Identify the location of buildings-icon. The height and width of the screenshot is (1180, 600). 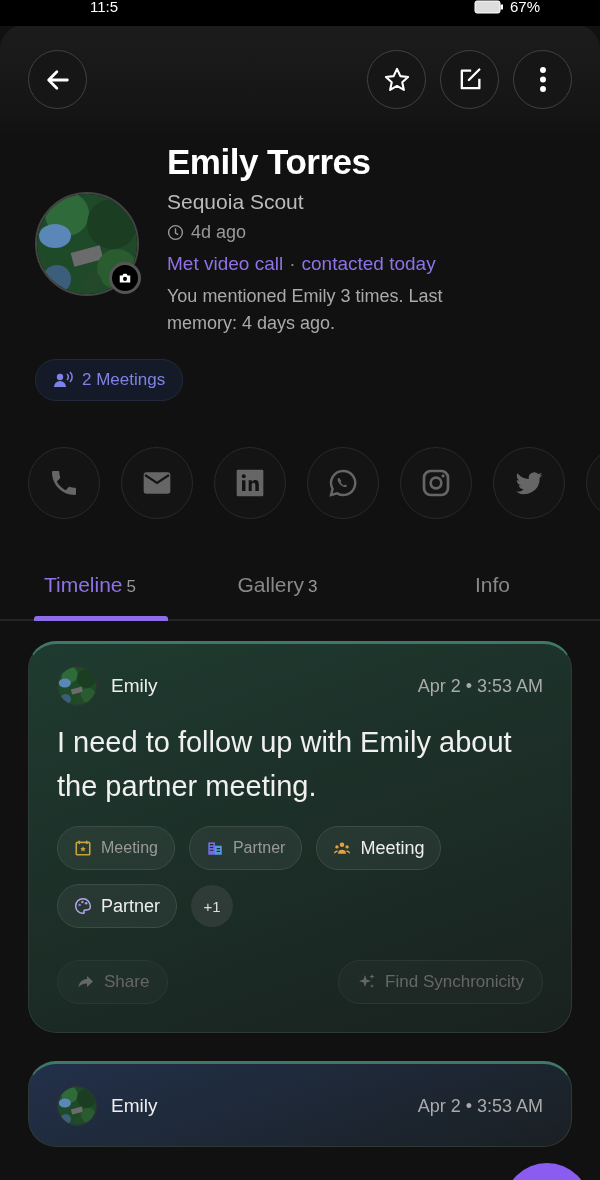
(214, 848).